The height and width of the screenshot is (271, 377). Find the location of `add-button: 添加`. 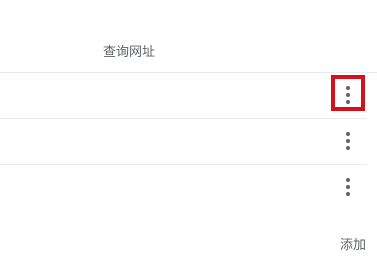

add-button: 添加 is located at coordinates (353, 243).